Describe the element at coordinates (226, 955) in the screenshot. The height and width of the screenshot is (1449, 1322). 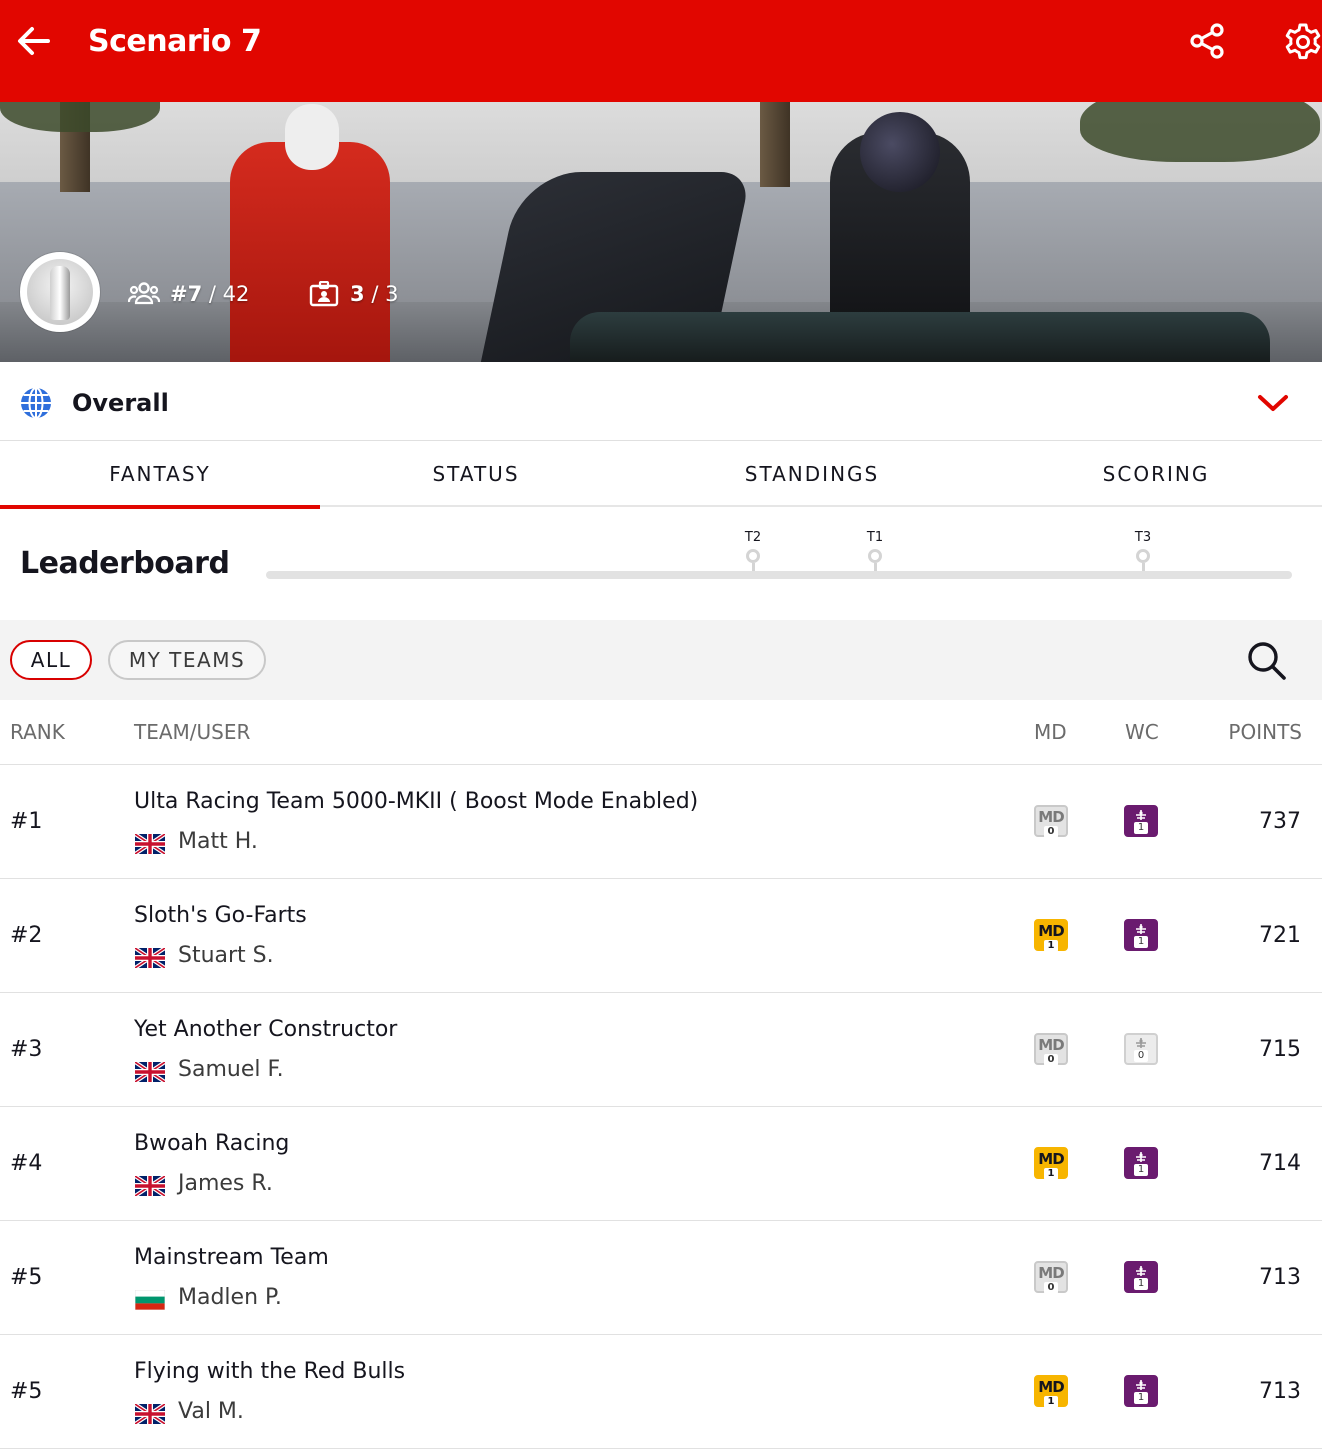
I see `row-user-name: Stuart S.` at that location.